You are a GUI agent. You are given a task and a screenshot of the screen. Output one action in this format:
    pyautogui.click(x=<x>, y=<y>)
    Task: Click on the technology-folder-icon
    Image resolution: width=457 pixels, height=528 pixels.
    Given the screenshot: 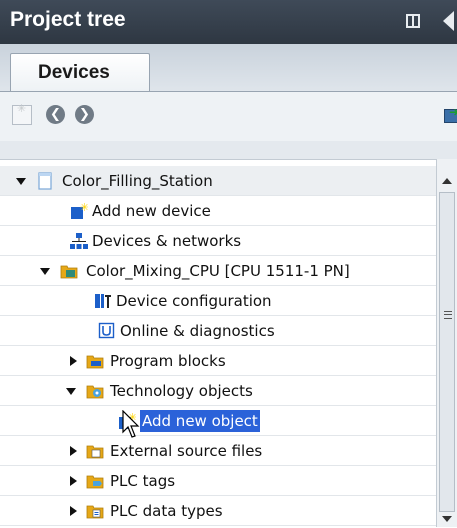 What is the action you would take?
    pyautogui.click(x=95, y=392)
    